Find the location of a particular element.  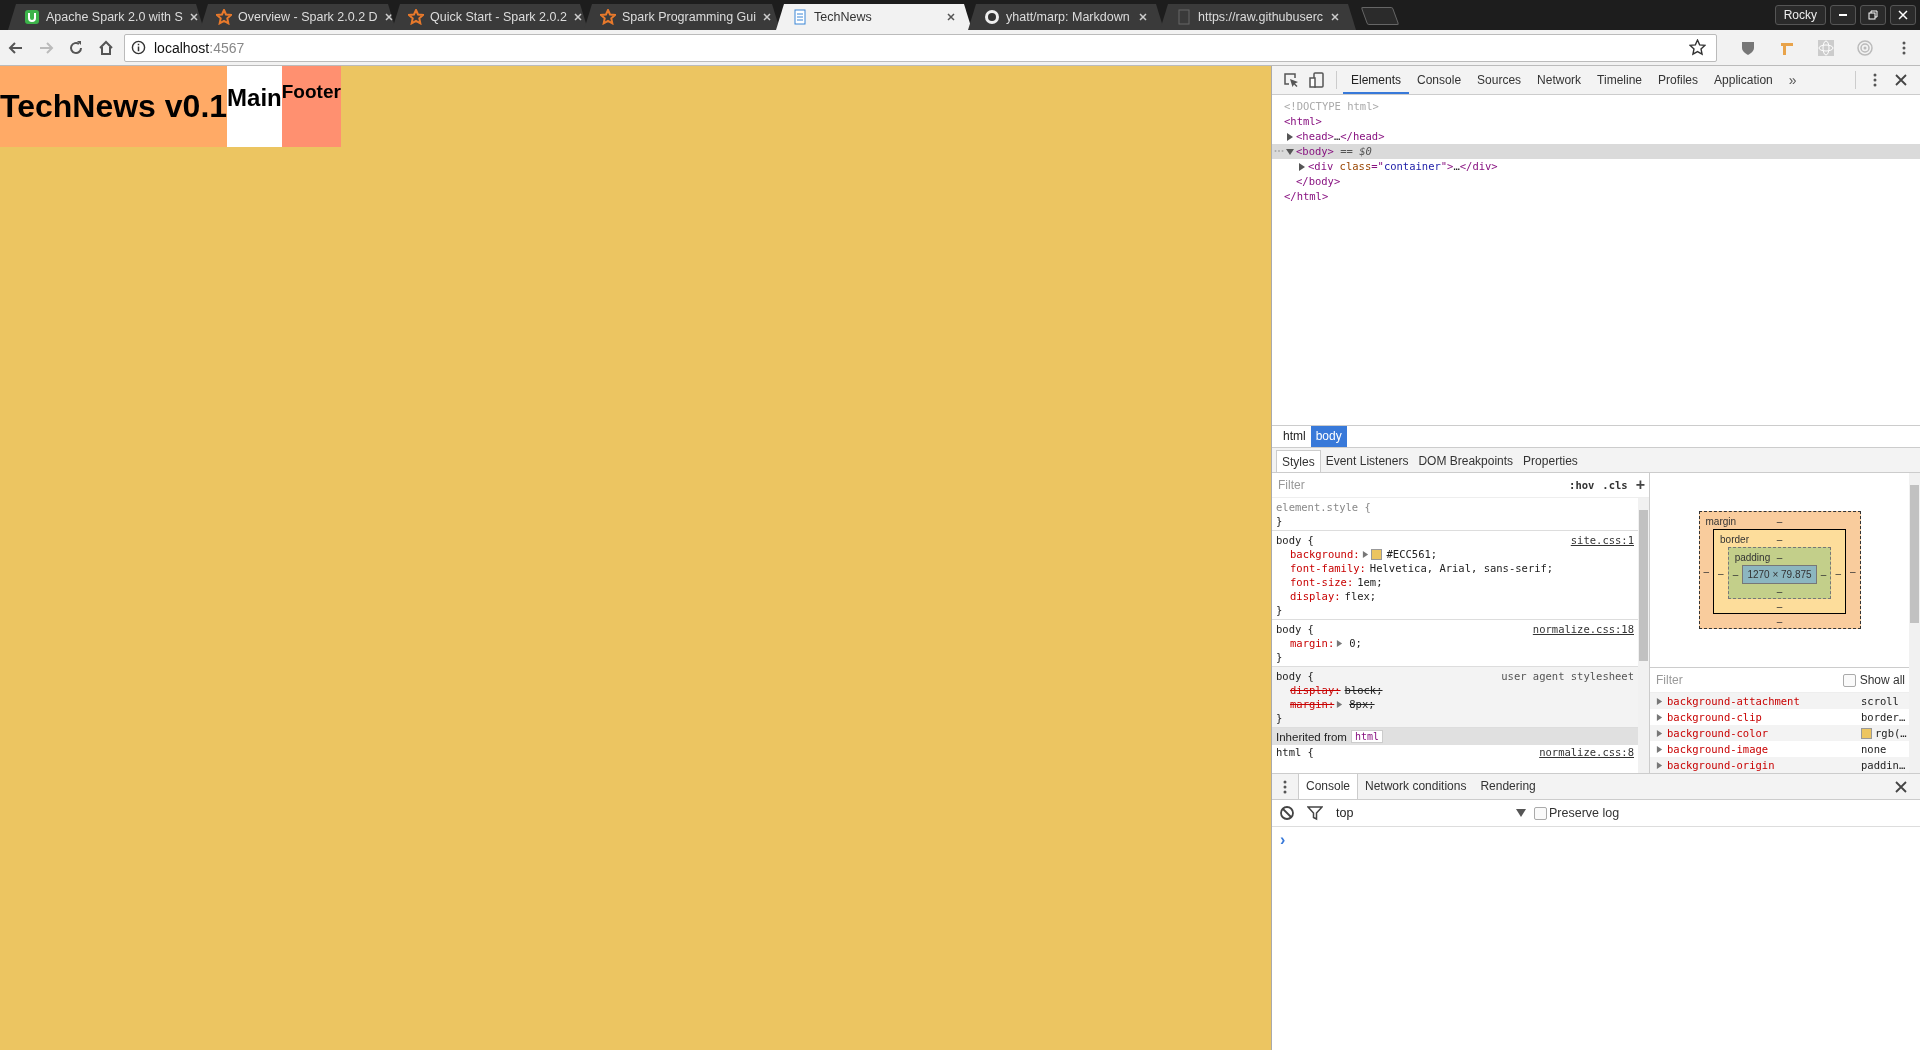

panel-tab: Properties is located at coordinates (1550, 461).